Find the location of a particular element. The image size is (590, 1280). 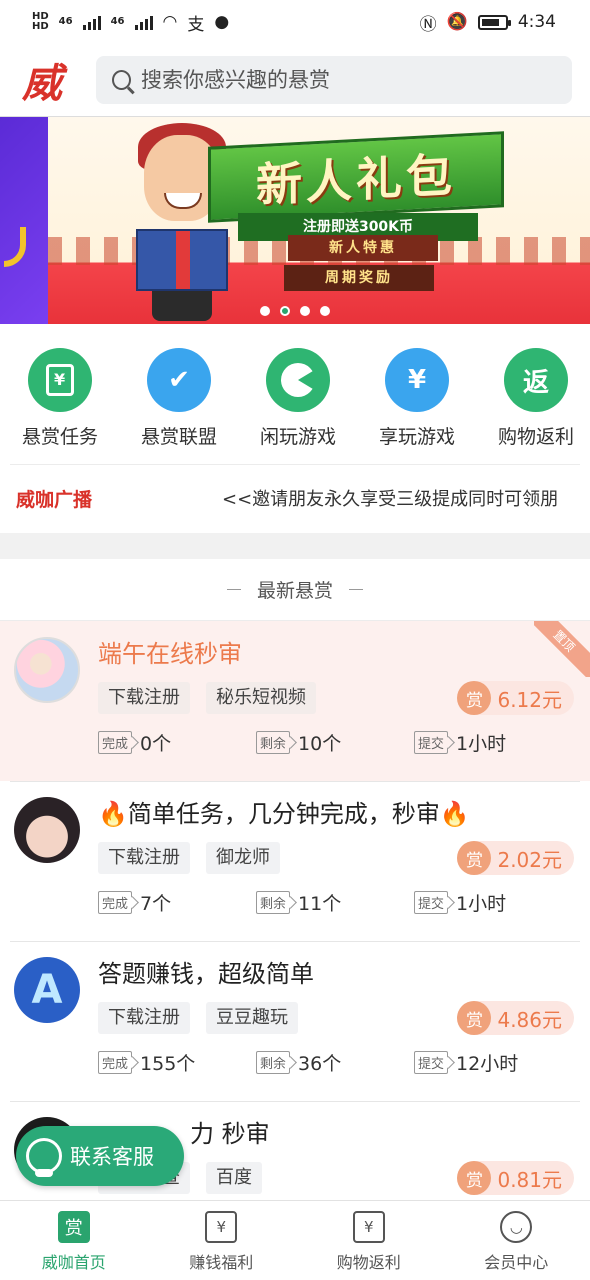

wechat-icon: ● is located at coordinates (222, 22).